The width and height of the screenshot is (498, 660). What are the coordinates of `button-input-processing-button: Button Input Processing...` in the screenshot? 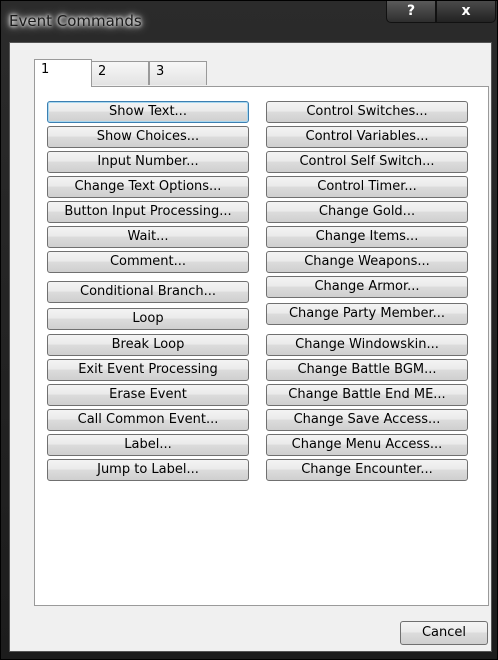 It's located at (148, 212).